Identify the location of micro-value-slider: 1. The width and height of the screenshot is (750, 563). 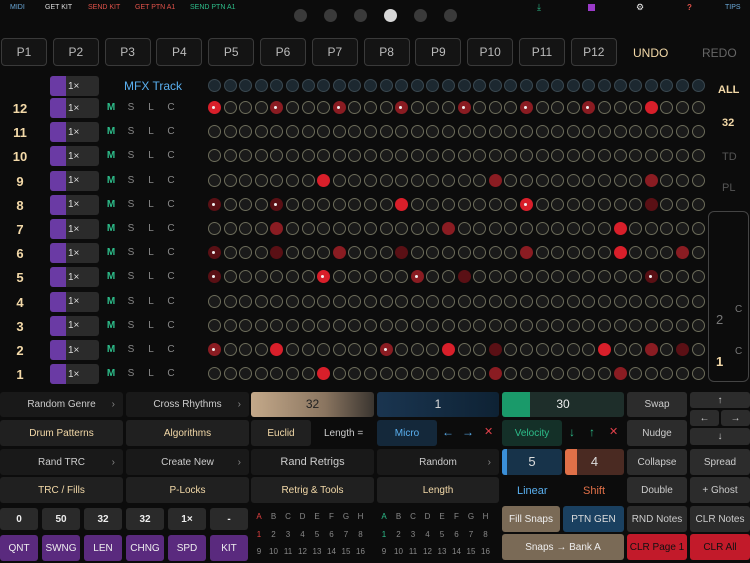
(438, 404).